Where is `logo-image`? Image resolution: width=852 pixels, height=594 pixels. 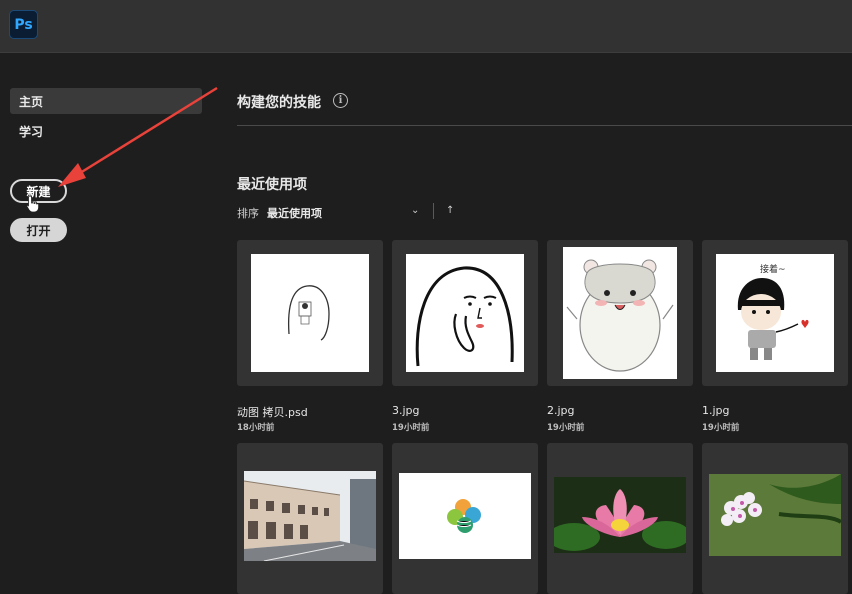
logo-image is located at coordinates (464, 516).